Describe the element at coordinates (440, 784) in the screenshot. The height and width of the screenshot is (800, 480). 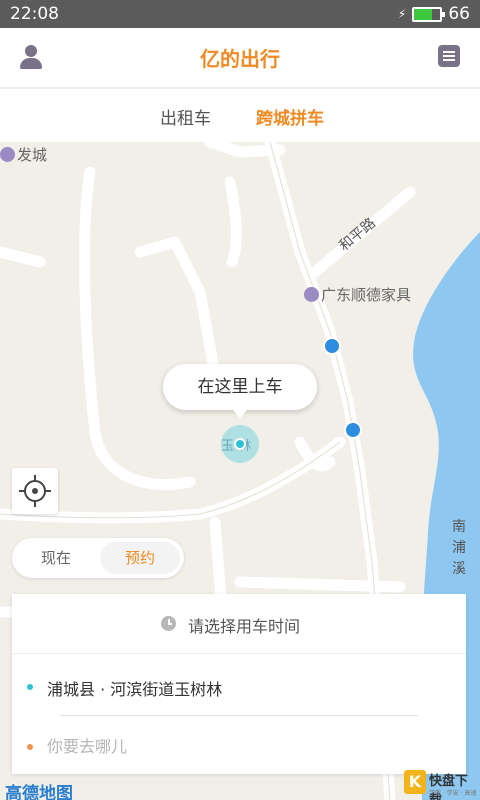
I see `watermark-logo: K 快盘下载 学敬 · 学安 · 高速` at that location.